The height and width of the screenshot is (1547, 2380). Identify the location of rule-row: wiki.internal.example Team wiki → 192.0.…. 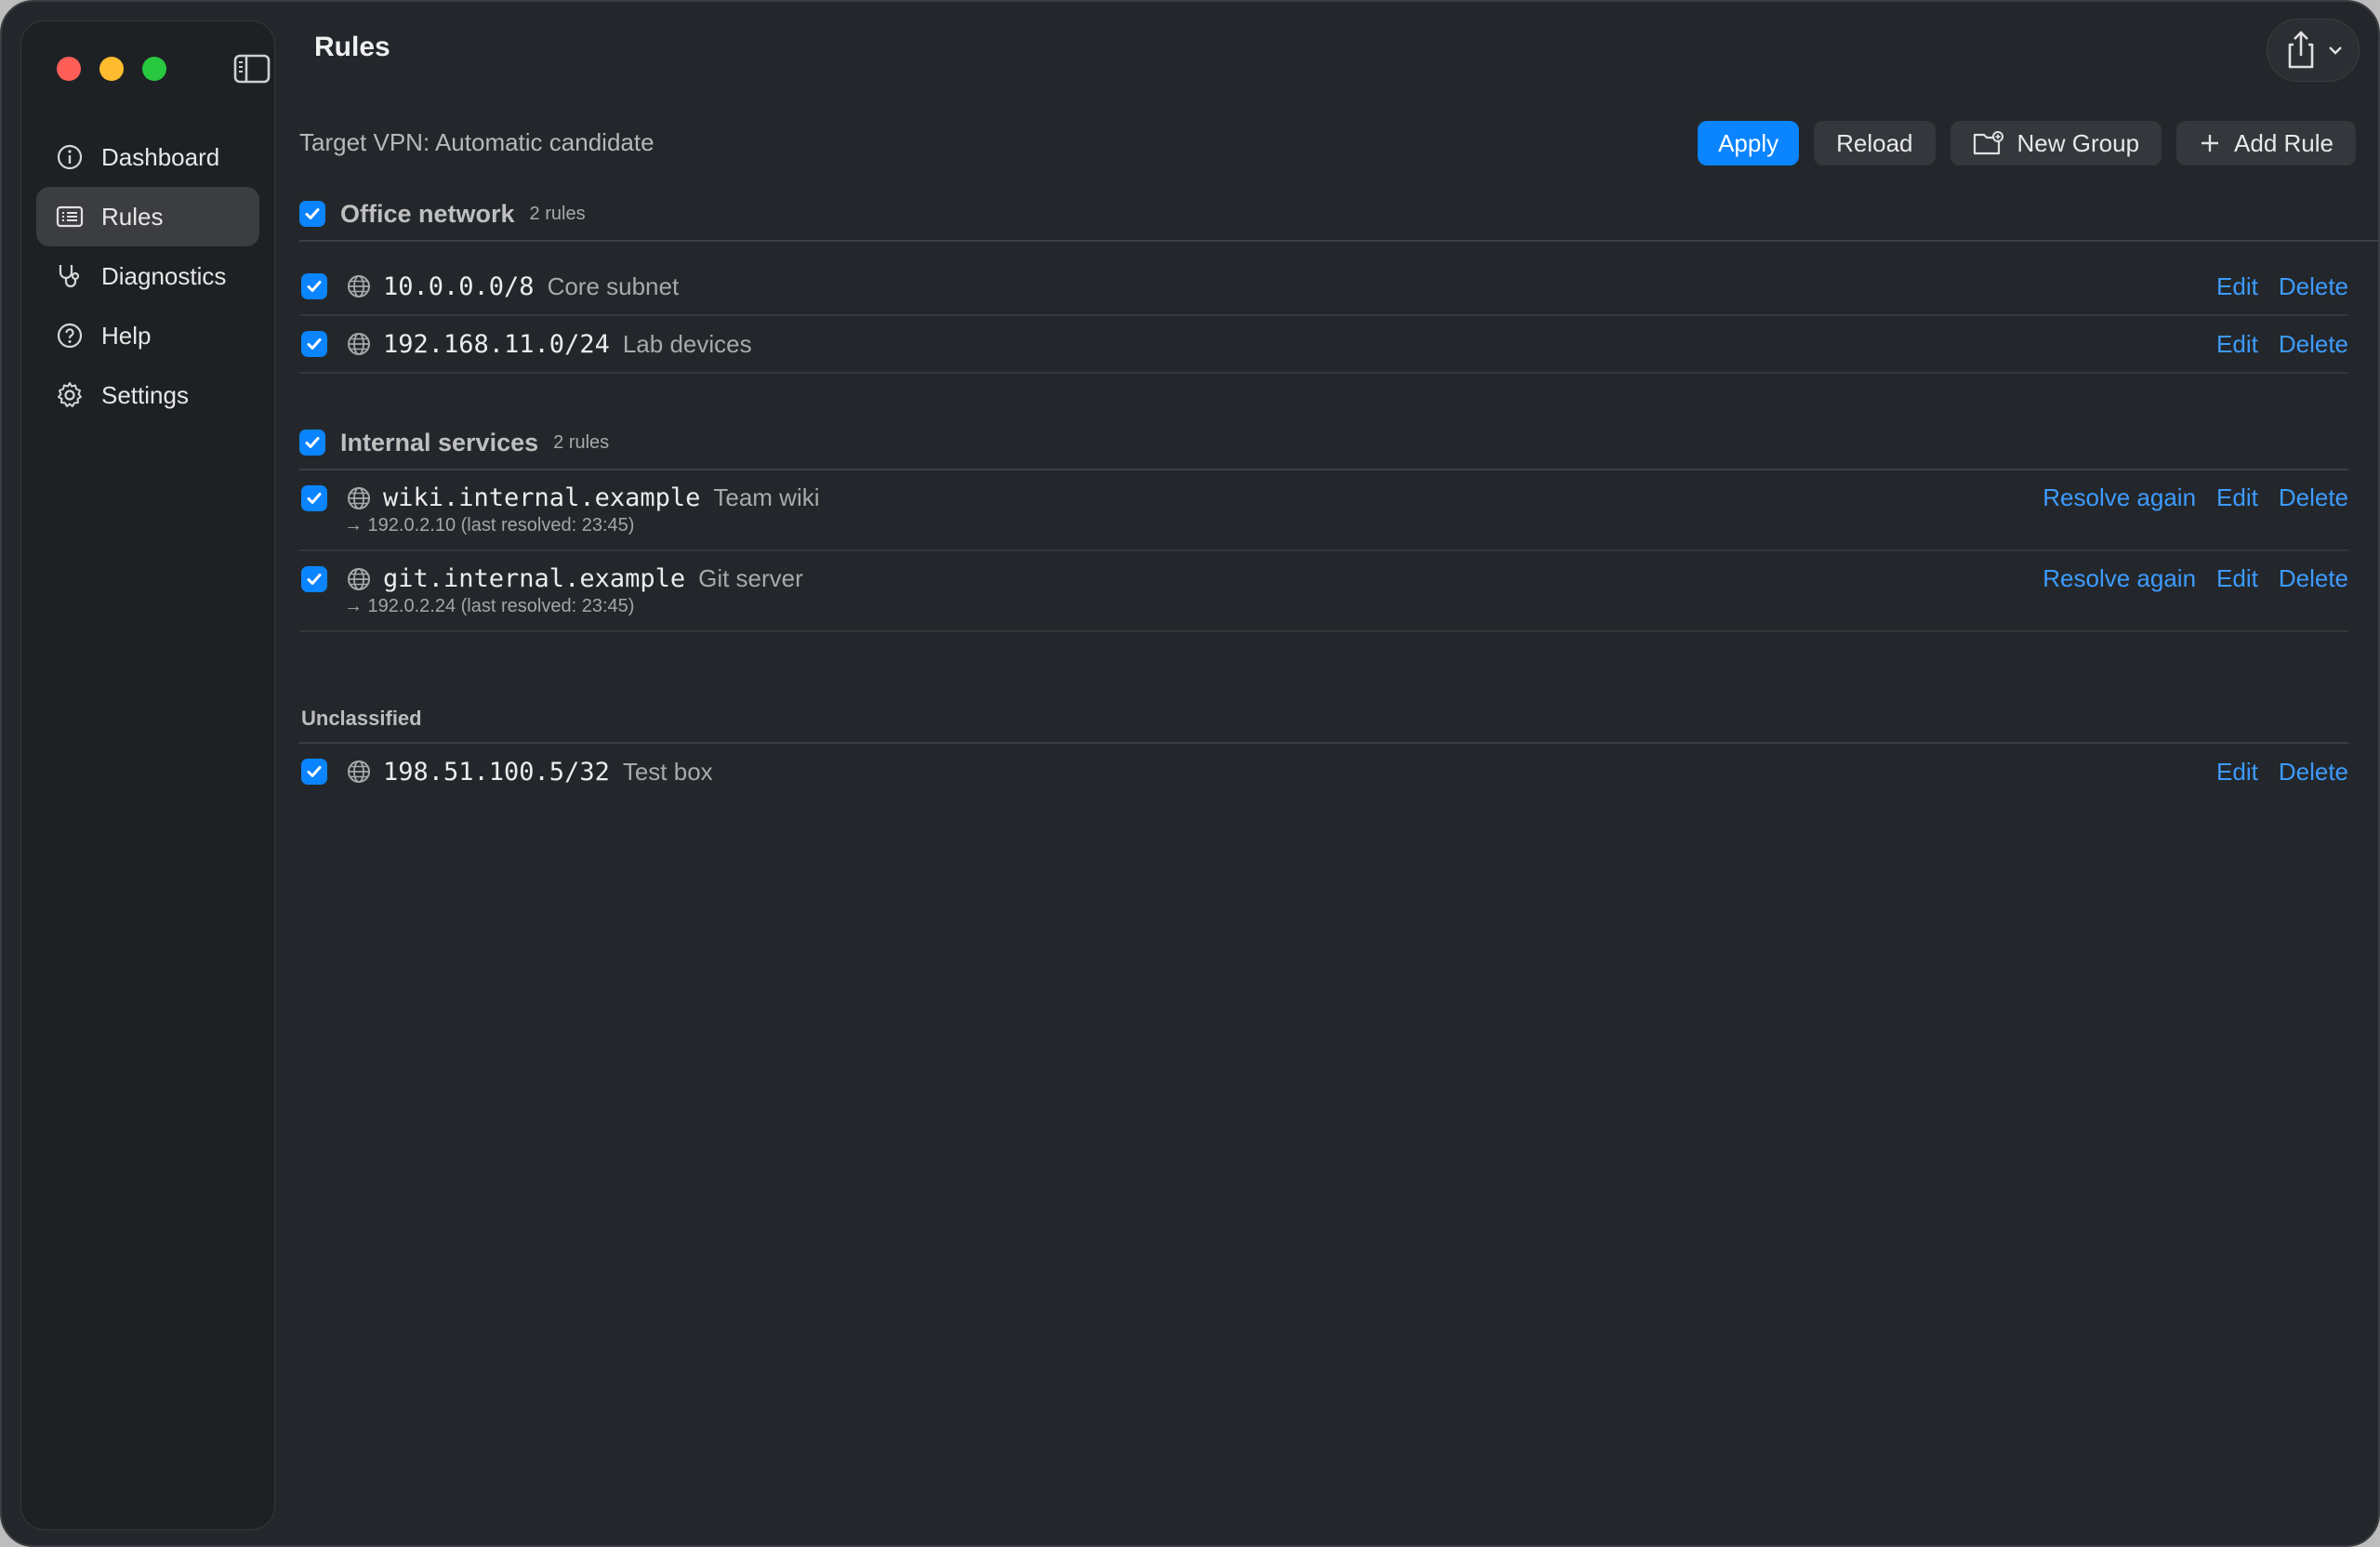
(1323, 510).